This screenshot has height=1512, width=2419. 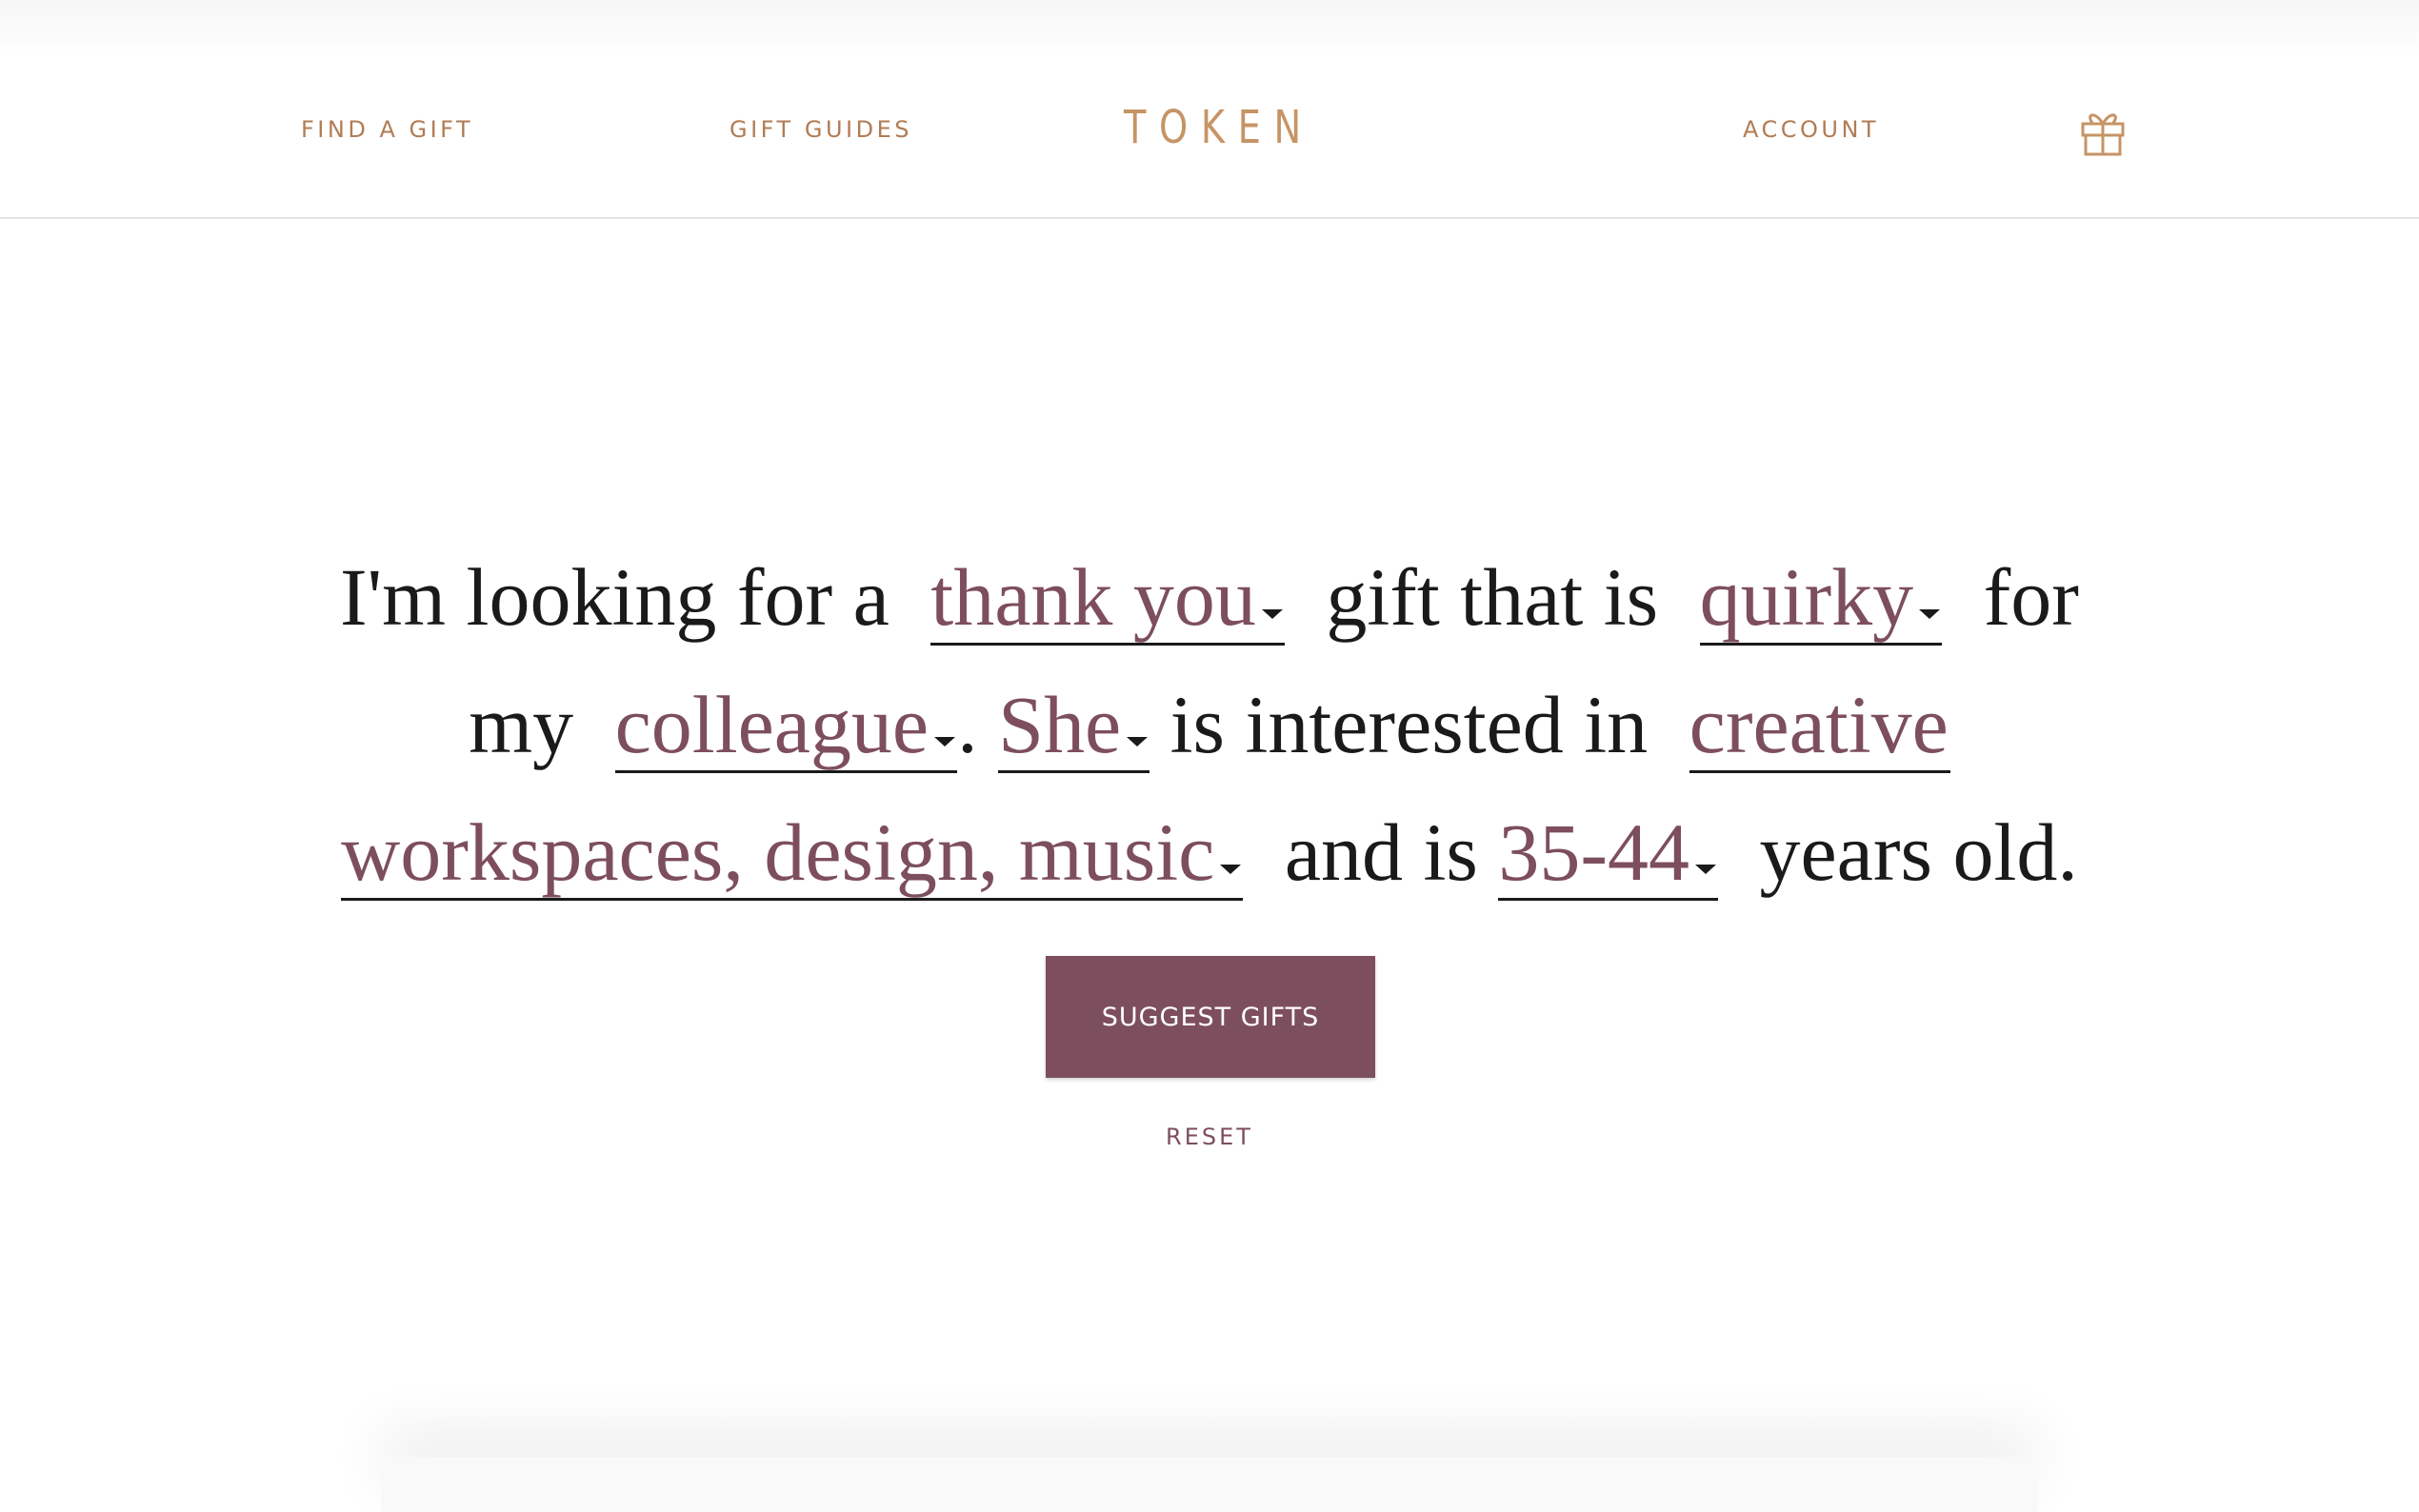 I want to click on sentence-text: is interested in, so click(x=1409, y=724).